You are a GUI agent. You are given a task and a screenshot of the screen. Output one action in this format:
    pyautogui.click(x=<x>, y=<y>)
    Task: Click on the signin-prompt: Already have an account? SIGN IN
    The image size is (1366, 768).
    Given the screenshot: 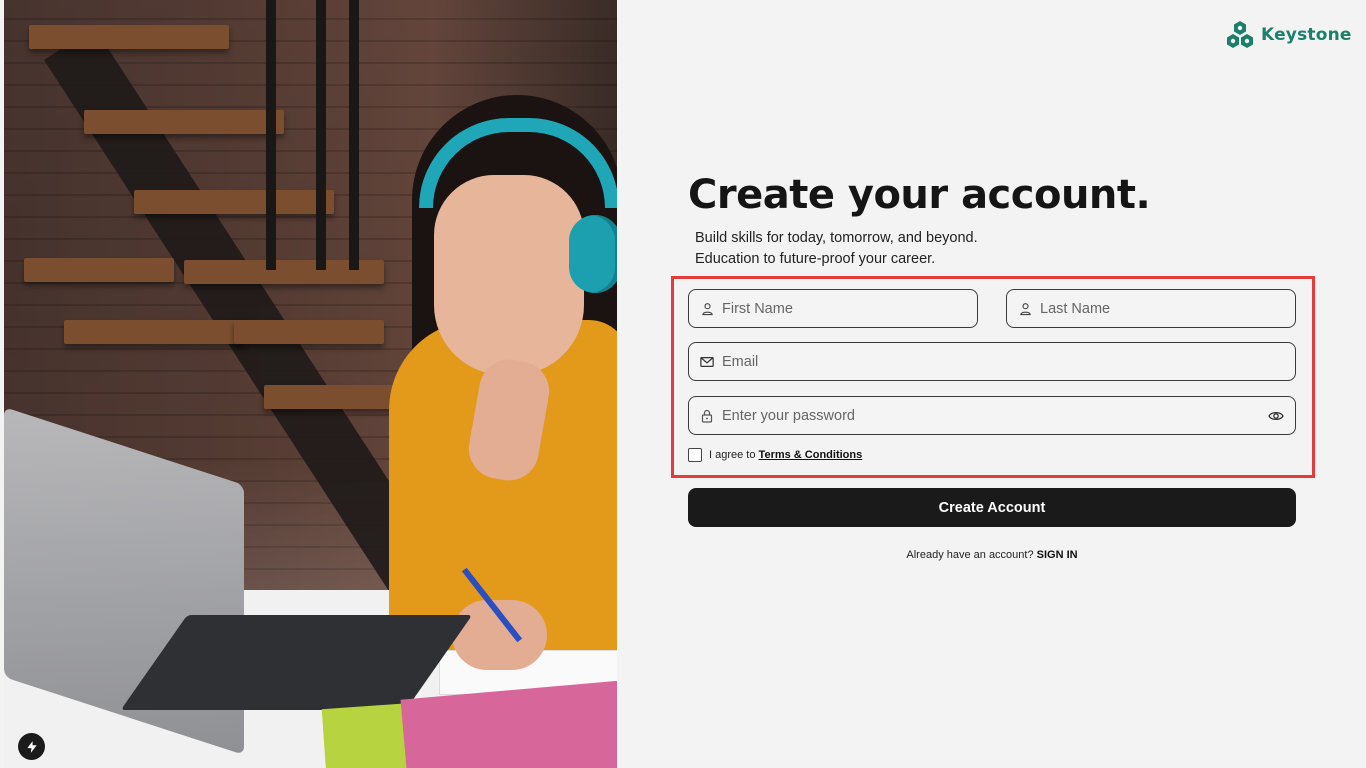 What is the action you would take?
    pyautogui.click(x=992, y=555)
    